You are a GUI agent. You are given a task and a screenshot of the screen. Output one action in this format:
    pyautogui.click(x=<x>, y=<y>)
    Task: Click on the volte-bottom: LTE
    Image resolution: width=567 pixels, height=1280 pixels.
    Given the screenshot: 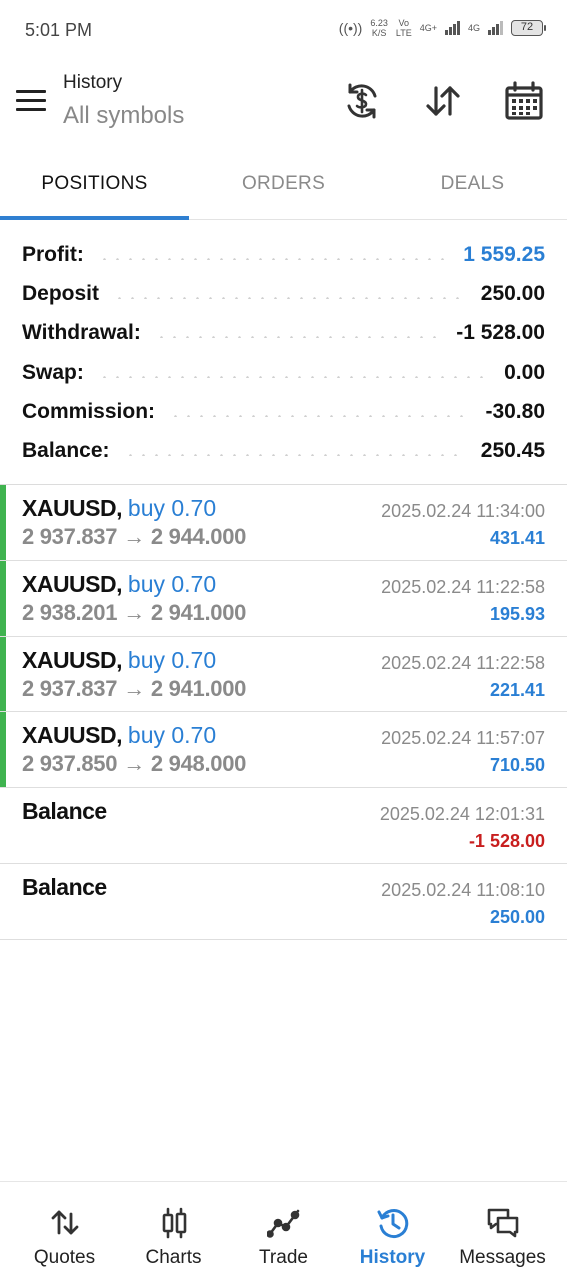 What is the action you would take?
    pyautogui.click(x=403, y=33)
    